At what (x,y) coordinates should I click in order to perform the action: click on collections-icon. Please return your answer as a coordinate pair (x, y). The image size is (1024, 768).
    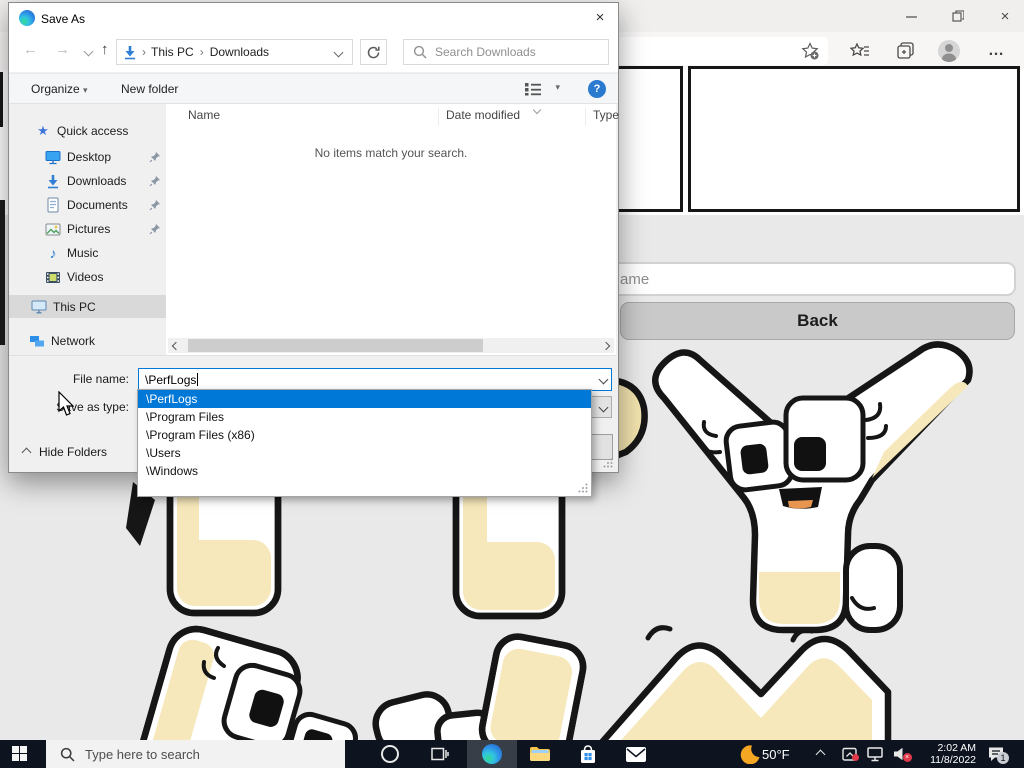
    Looking at the image, I should click on (906, 51).